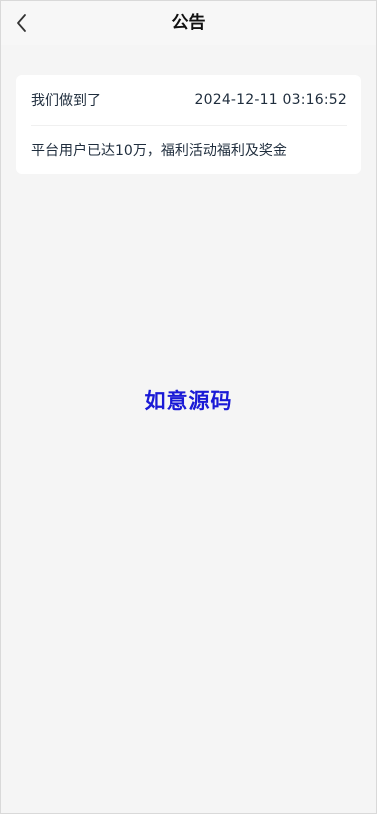 The image size is (377, 814). Describe the element at coordinates (159, 151) in the screenshot. I see `announcement-content: 平台用户已达10万，福利活动福利及奖金` at that location.